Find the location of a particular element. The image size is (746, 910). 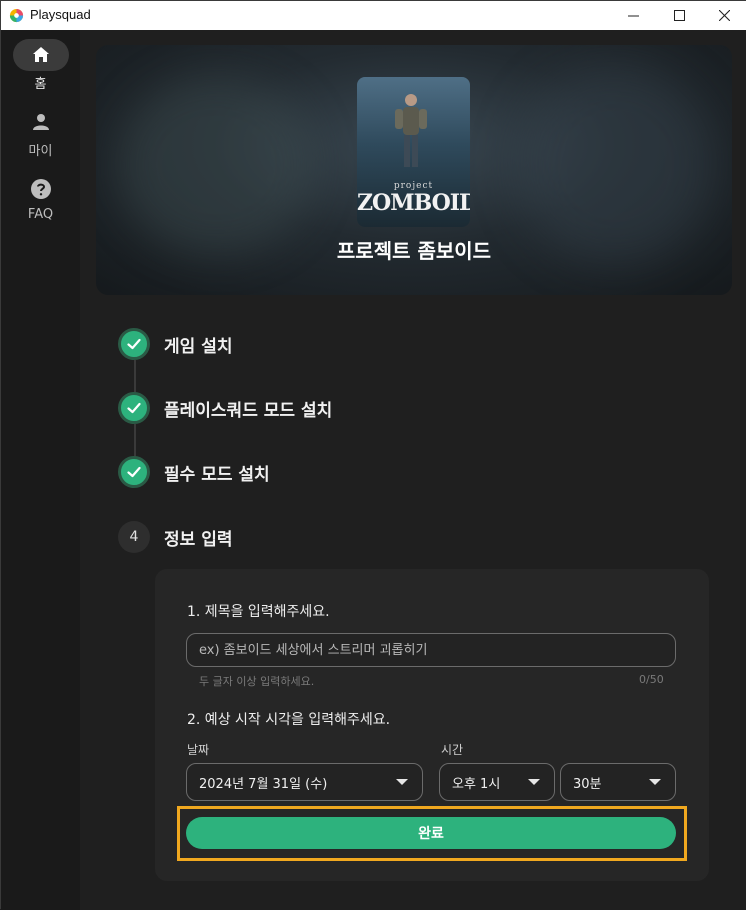

sidebar-item-faq: FAQ is located at coordinates (40, 197).